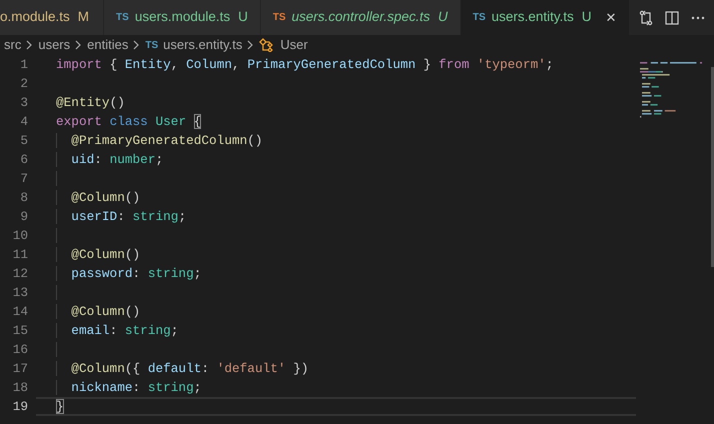  I want to click on editor-tab: TS users.module.ts U, so click(182, 17).